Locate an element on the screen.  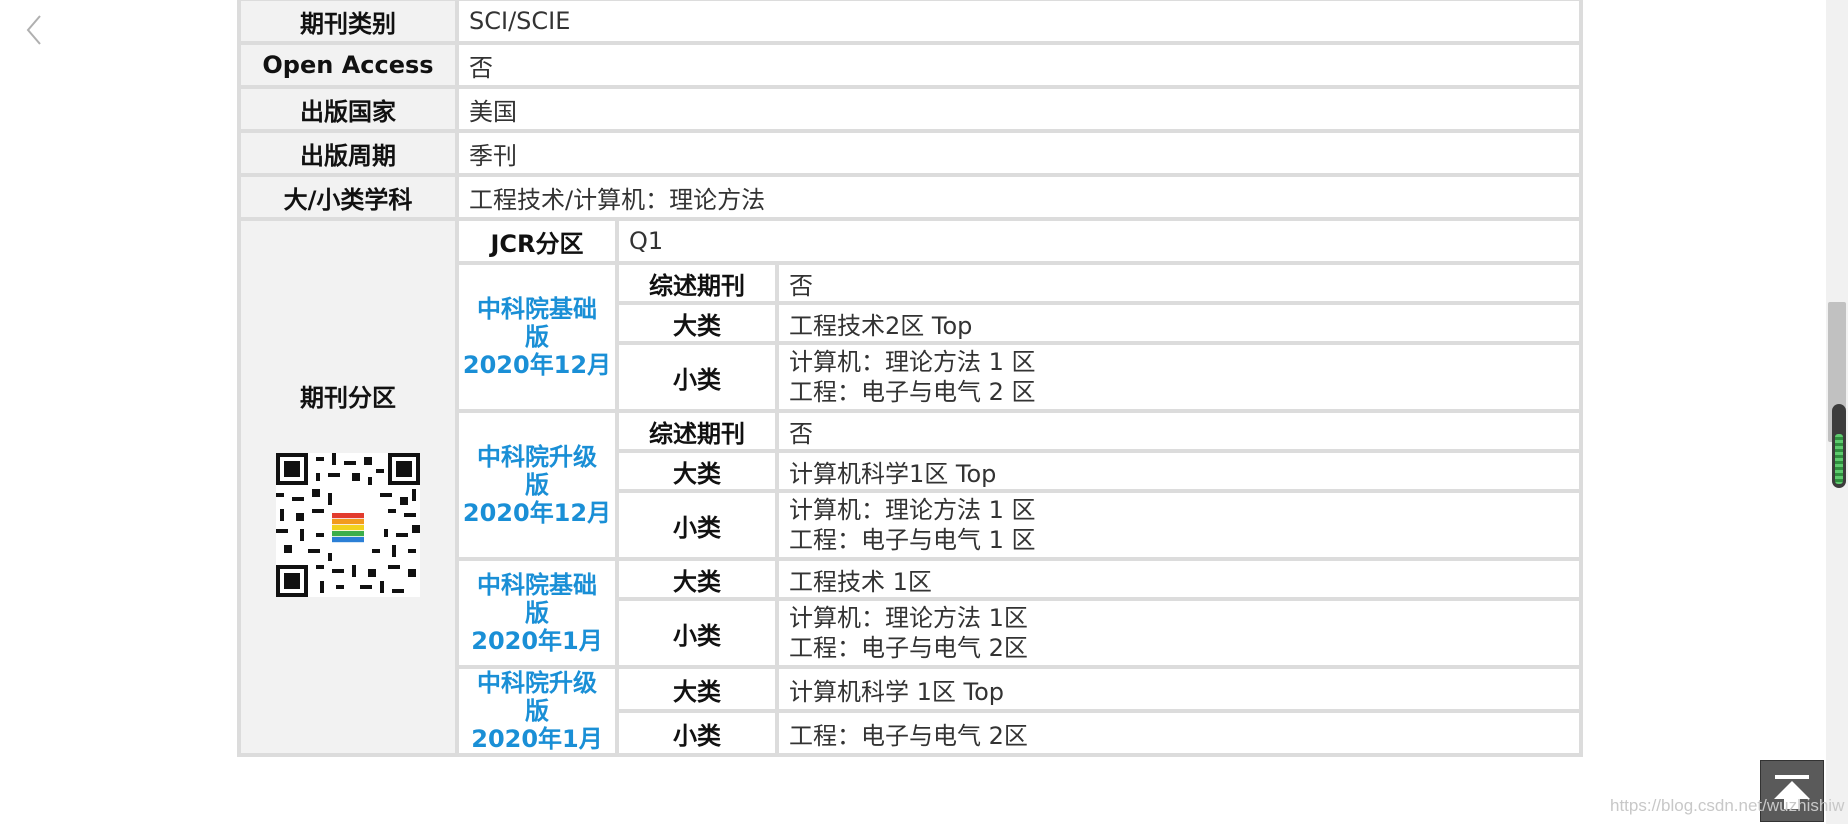
minor-line: 工程：电子与电气 2 区 is located at coordinates (912, 392).